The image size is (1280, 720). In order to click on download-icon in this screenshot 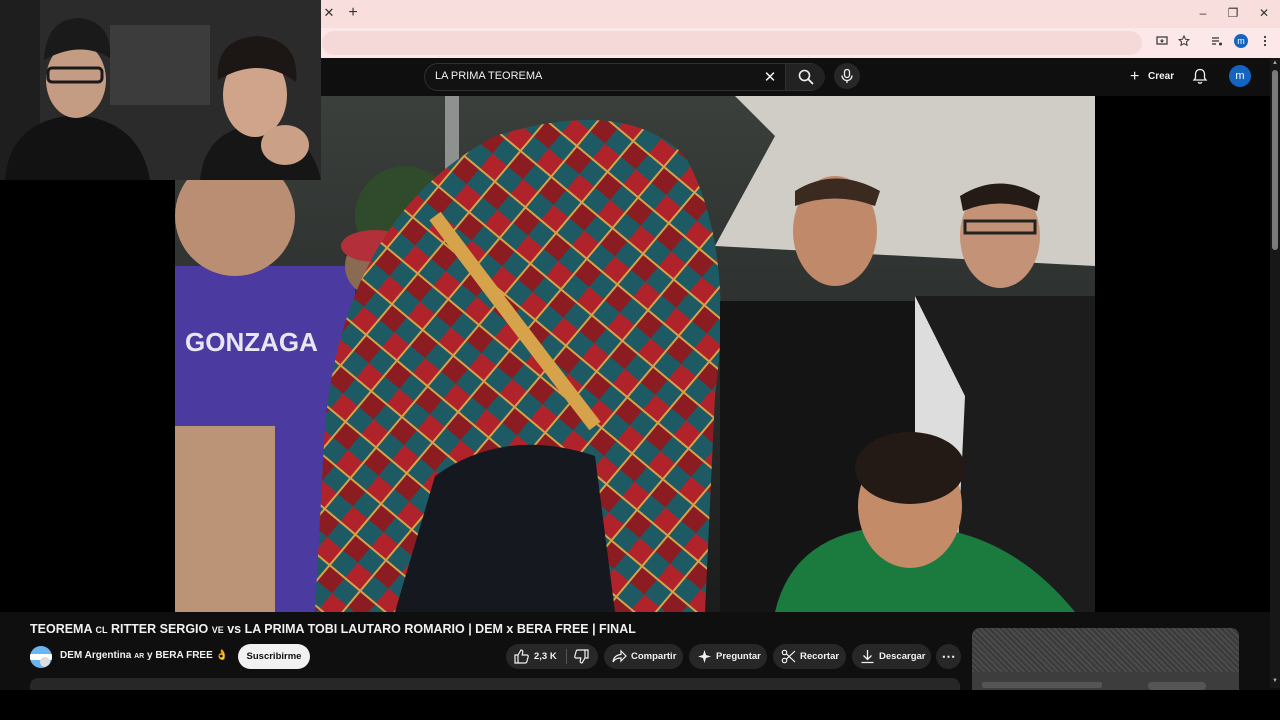, I will do `click(867, 657)`.